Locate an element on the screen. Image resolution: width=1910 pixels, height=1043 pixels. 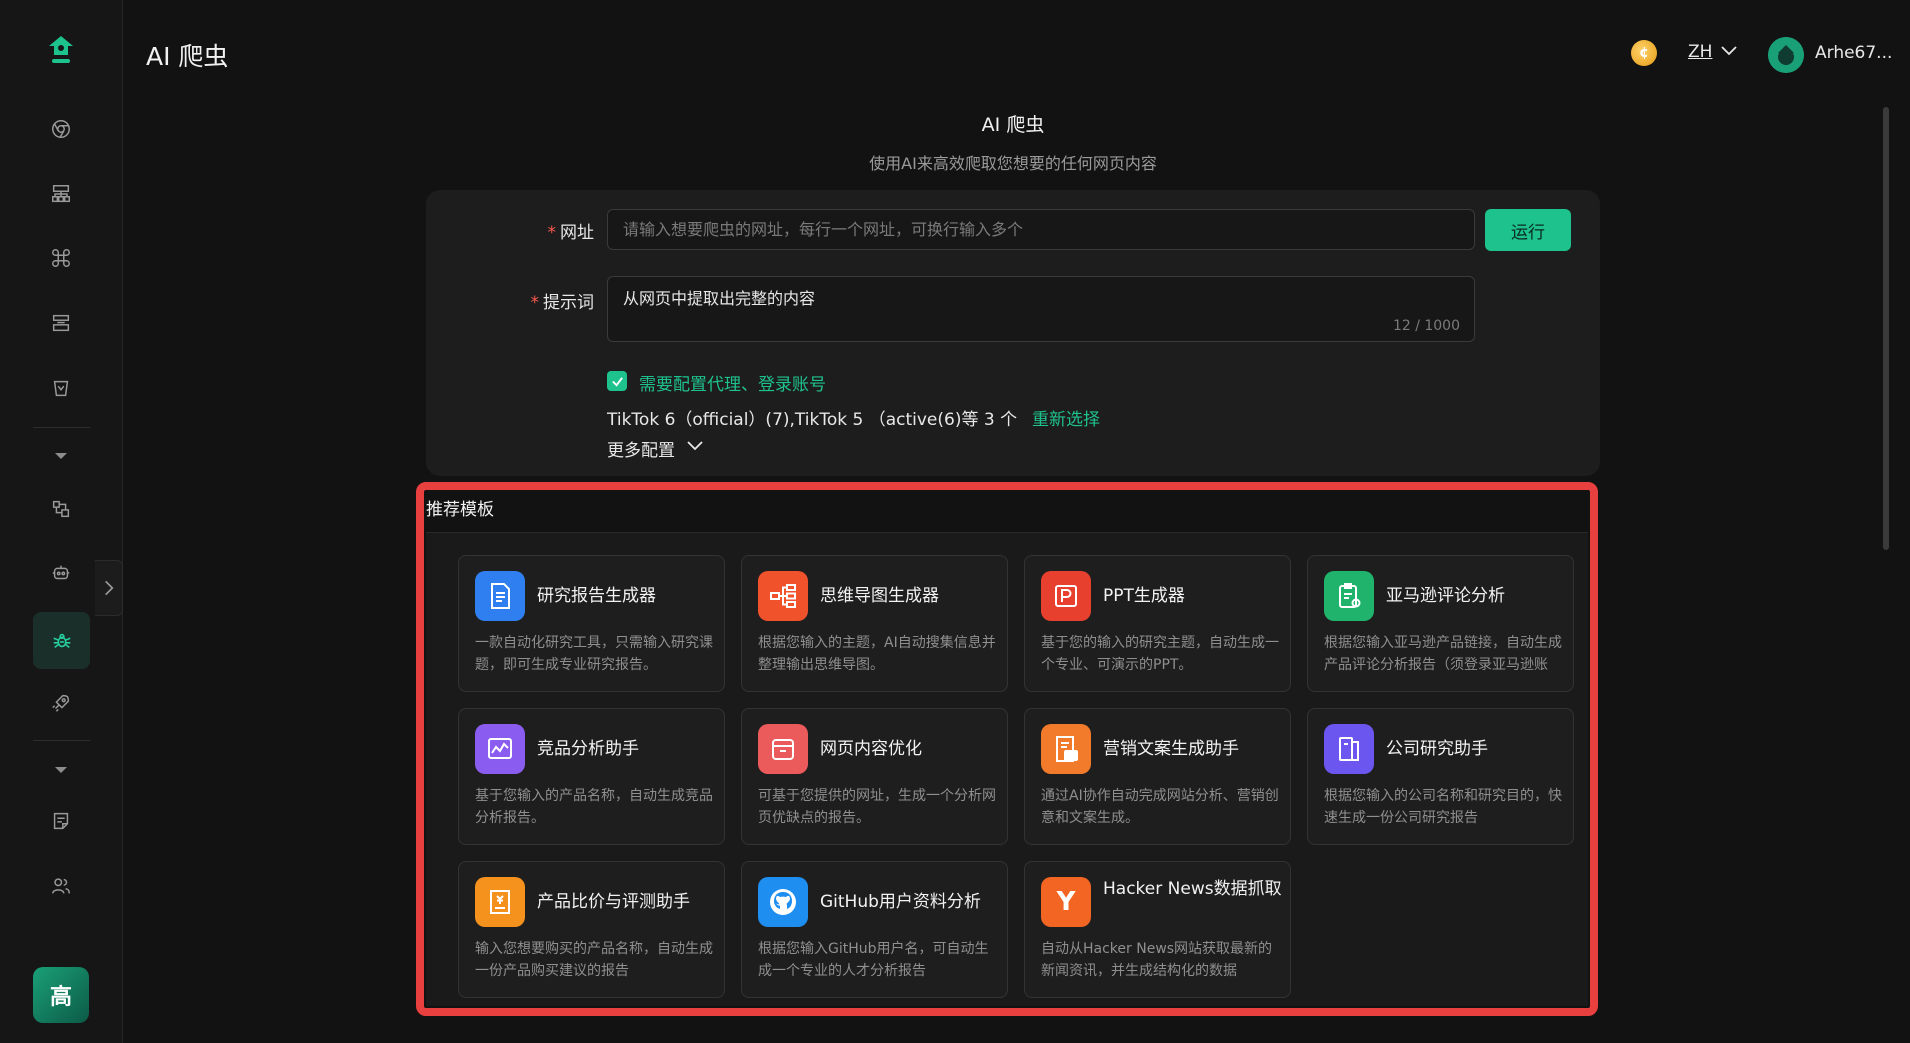
sidebar-badge: 高 is located at coordinates (61, 995).